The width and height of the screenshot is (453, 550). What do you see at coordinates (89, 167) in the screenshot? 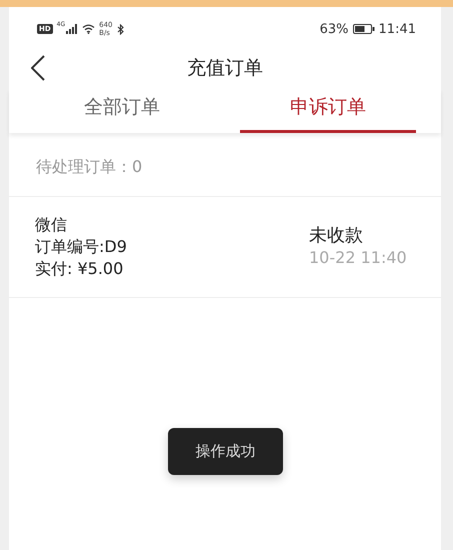
I see `pending-count: 待处理订单：0` at bounding box center [89, 167].